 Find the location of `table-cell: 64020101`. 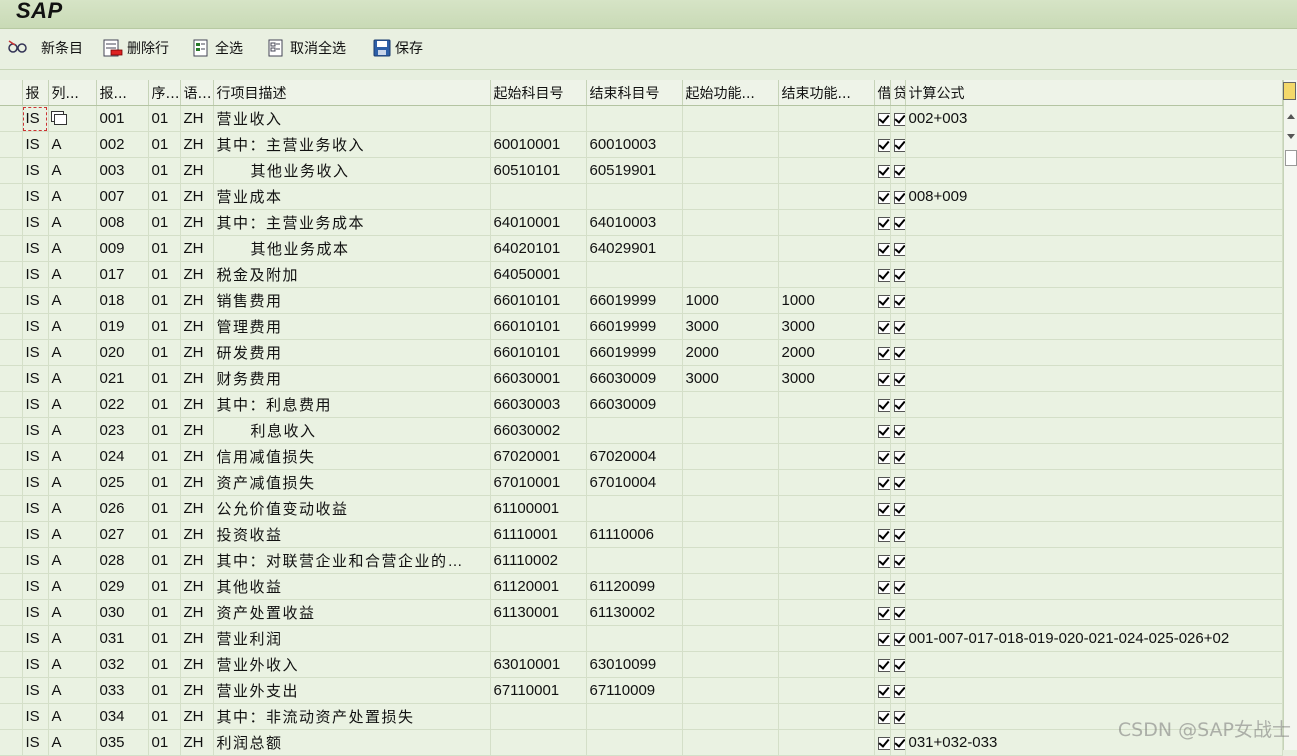

table-cell: 64020101 is located at coordinates (538, 248).